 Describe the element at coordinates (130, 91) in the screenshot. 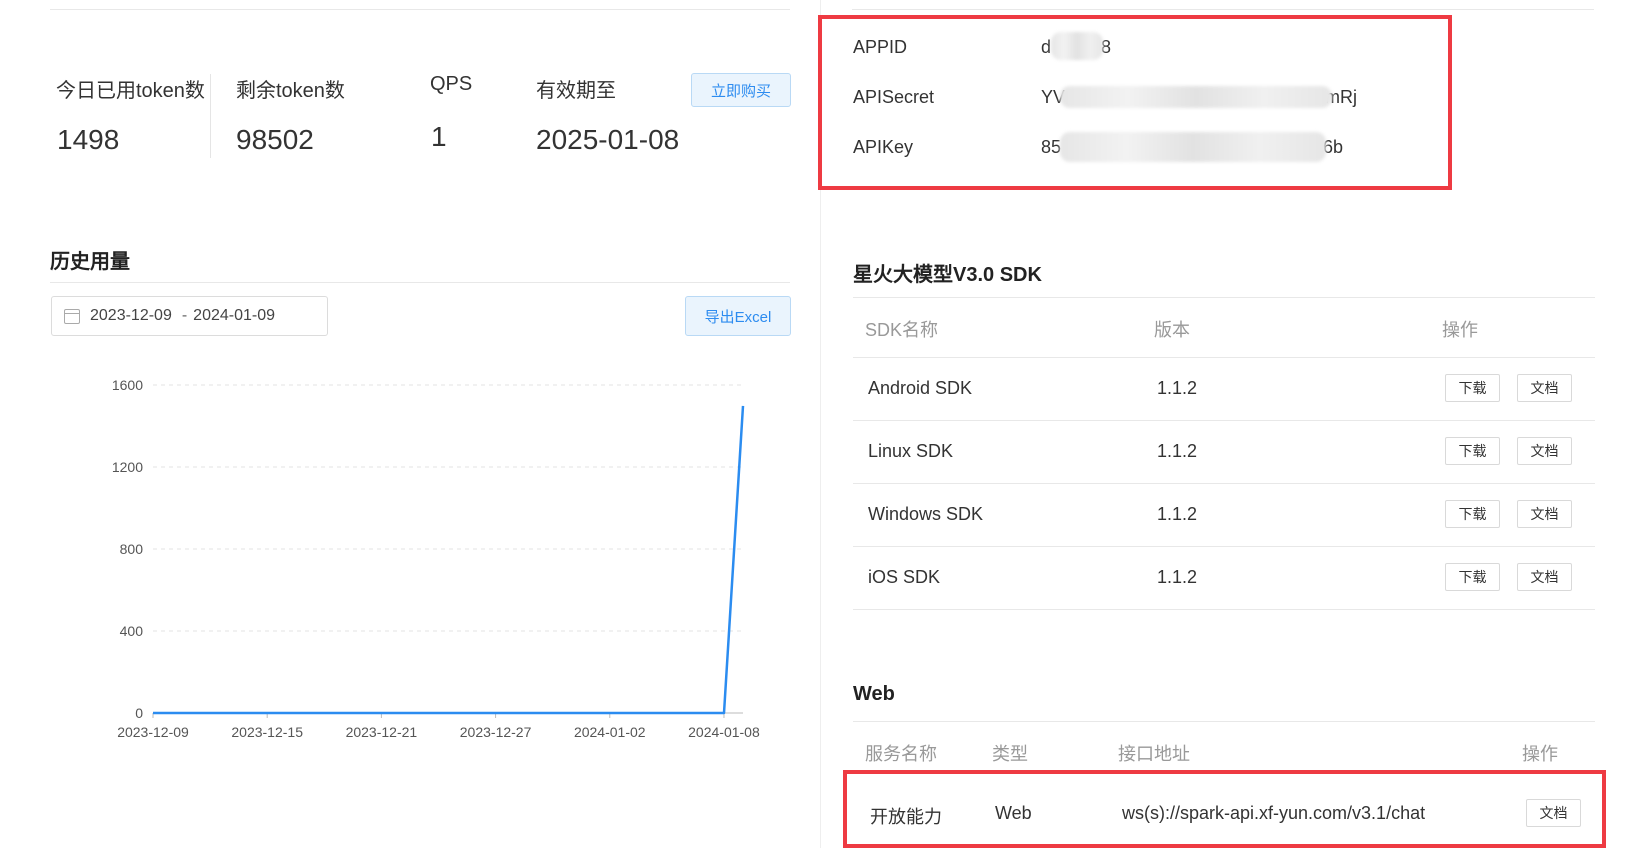

I see `today-used-label: 今日已用token数` at that location.